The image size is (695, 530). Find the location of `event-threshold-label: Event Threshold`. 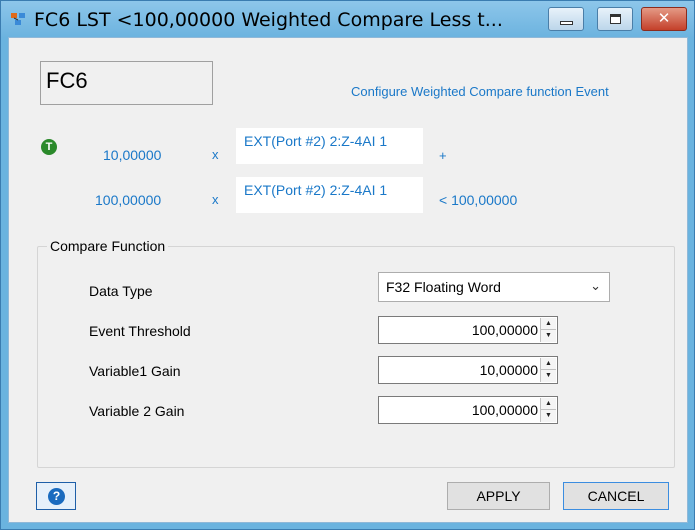

event-threshold-label: Event Threshold is located at coordinates (140, 331).